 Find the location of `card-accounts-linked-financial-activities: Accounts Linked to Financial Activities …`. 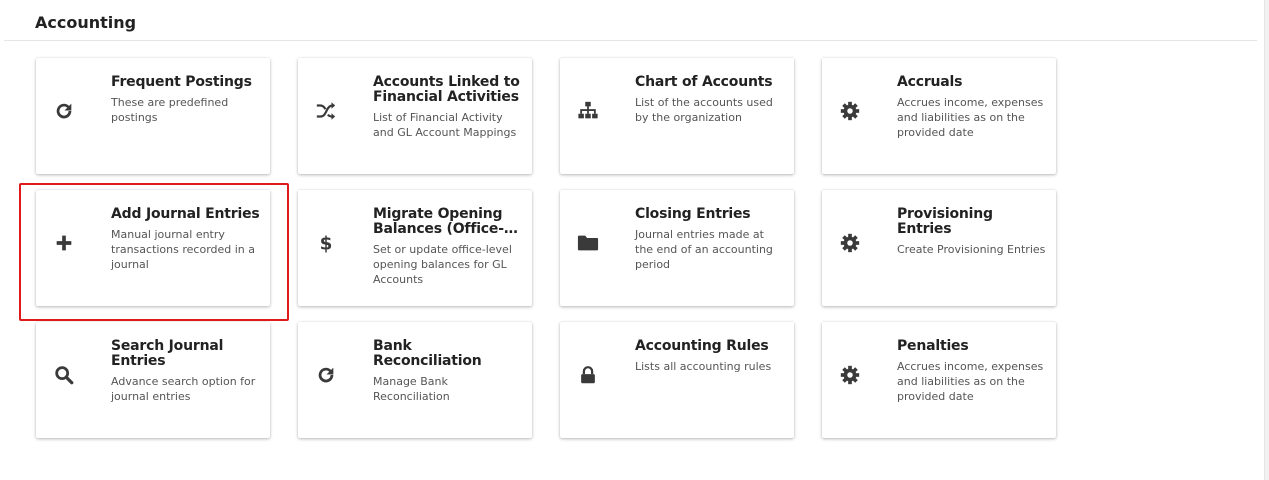

card-accounts-linked-financial-activities: Accounts Linked to Financial Activities … is located at coordinates (415, 116).